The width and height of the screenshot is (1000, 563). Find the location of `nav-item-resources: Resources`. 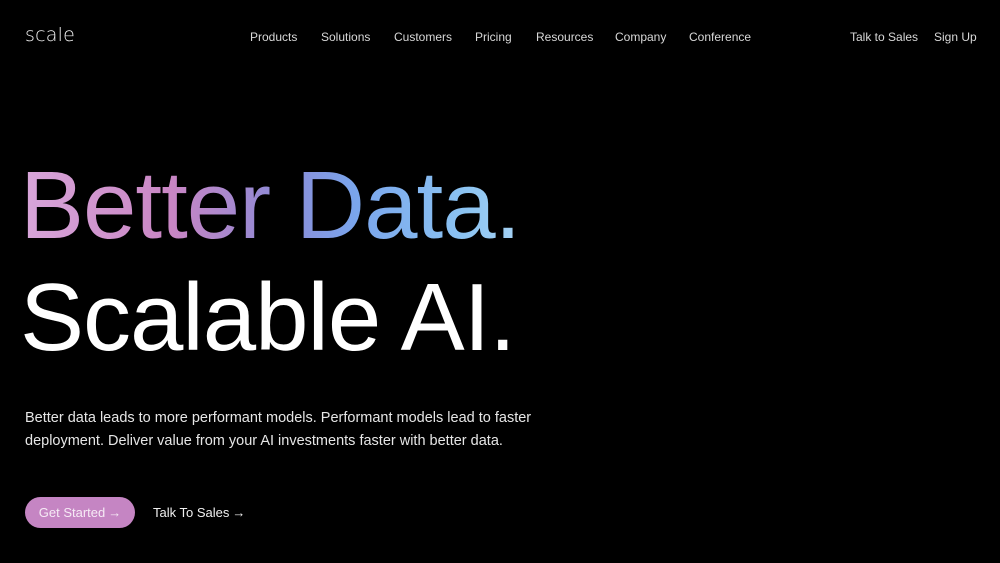

nav-item-resources: Resources is located at coordinates (564, 37).